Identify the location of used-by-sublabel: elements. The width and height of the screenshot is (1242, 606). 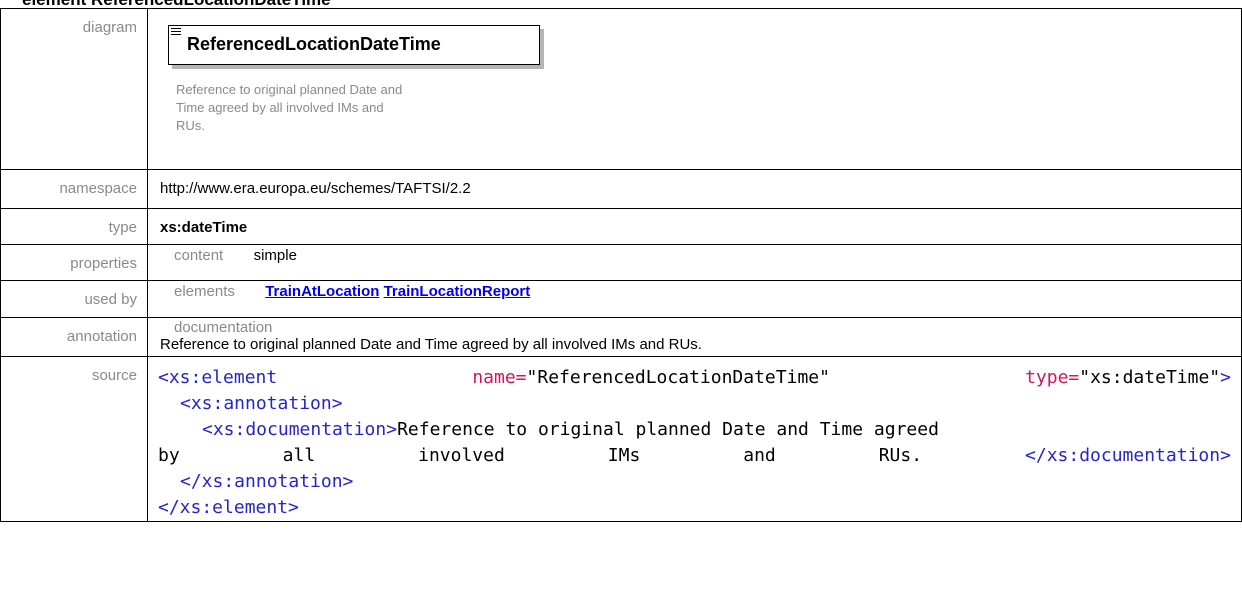
(204, 291).